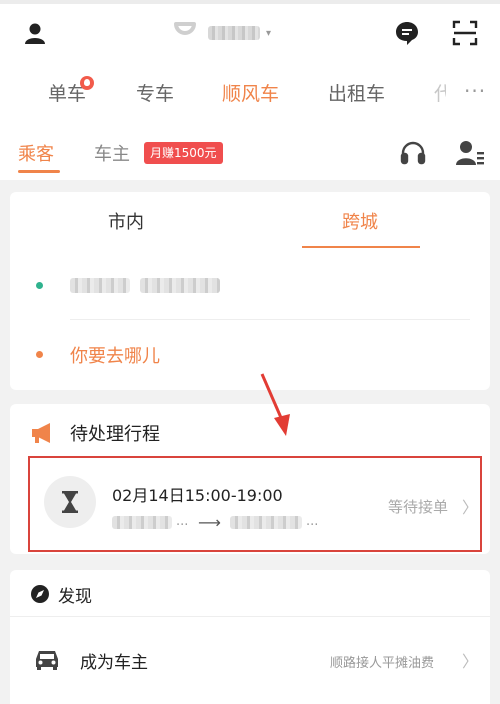 This screenshot has height=704, width=500. I want to click on tab-premier: 专车, so click(155, 94).